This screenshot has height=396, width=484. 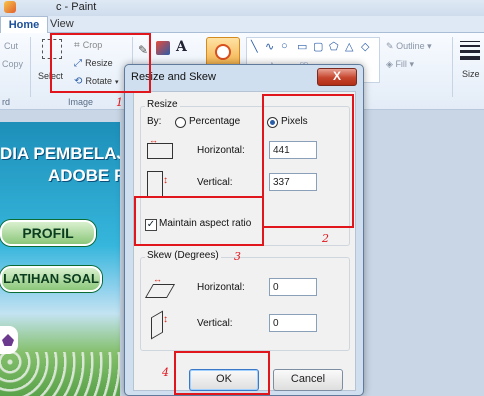 What do you see at coordinates (318, 46) in the screenshot?
I see `shape-rounded-rectangle-icon: ▢` at bounding box center [318, 46].